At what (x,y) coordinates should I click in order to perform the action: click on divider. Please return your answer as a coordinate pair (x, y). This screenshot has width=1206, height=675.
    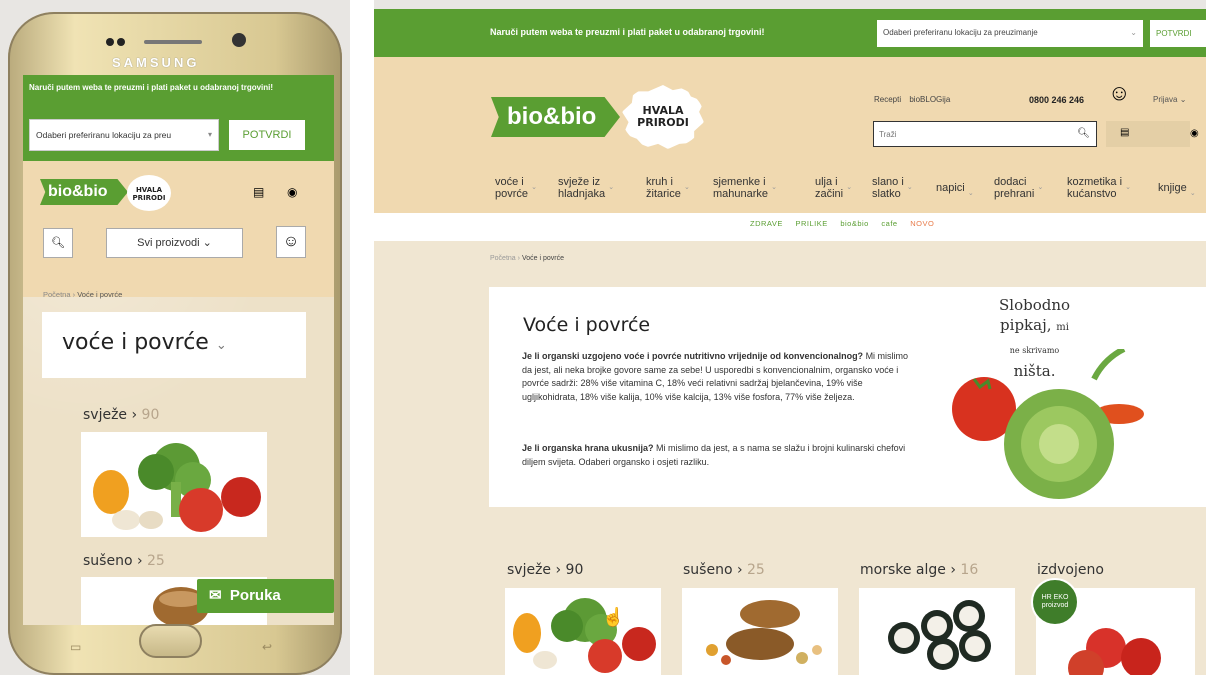
    Looking at the image, I should click on (362, 337).